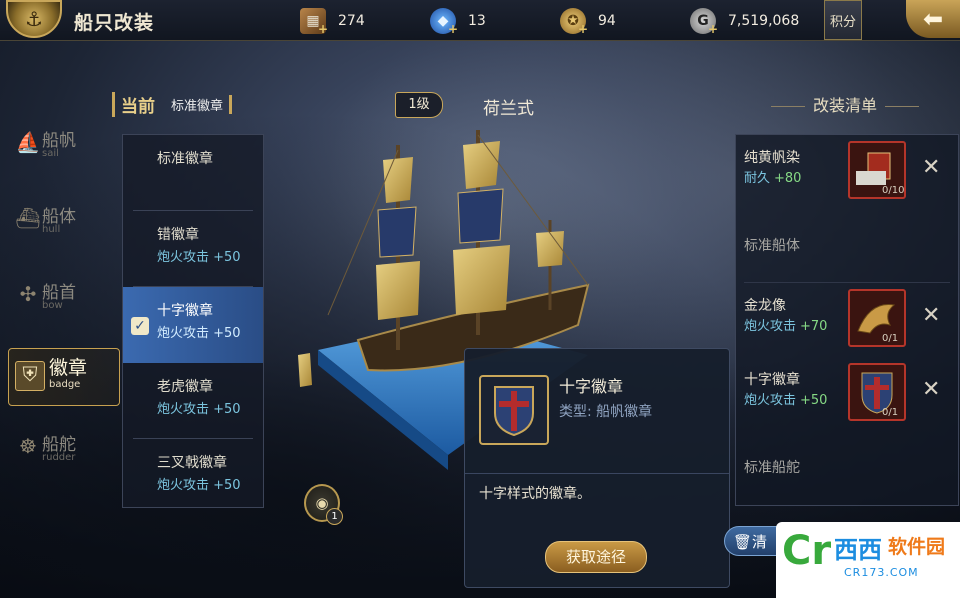 Image resolution: width=960 pixels, height=598 pixels. What do you see at coordinates (202, 104) in the screenshot?
I see `current-value: 标准徽章` at bounding box center [202, 104].